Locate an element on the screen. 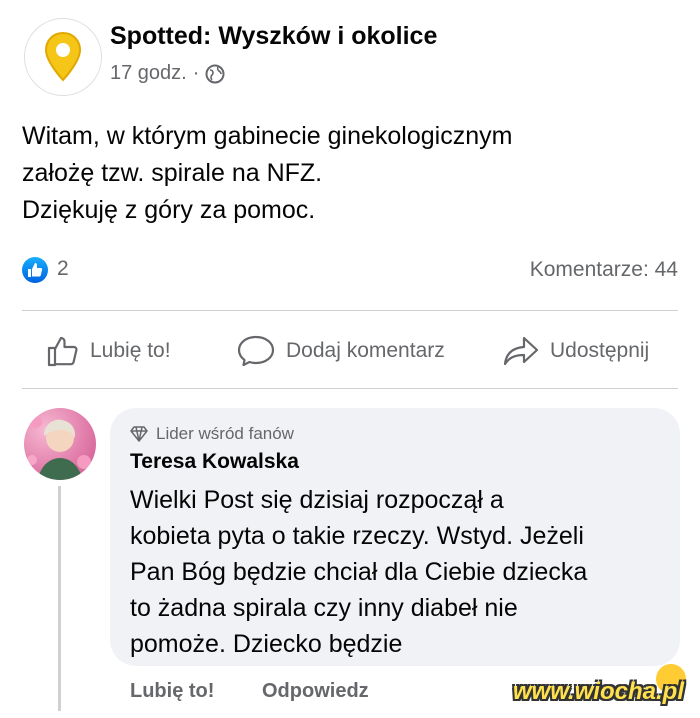 The image size is (700, 718). share-button: Udostępnij is located at coordinates (575, 351).